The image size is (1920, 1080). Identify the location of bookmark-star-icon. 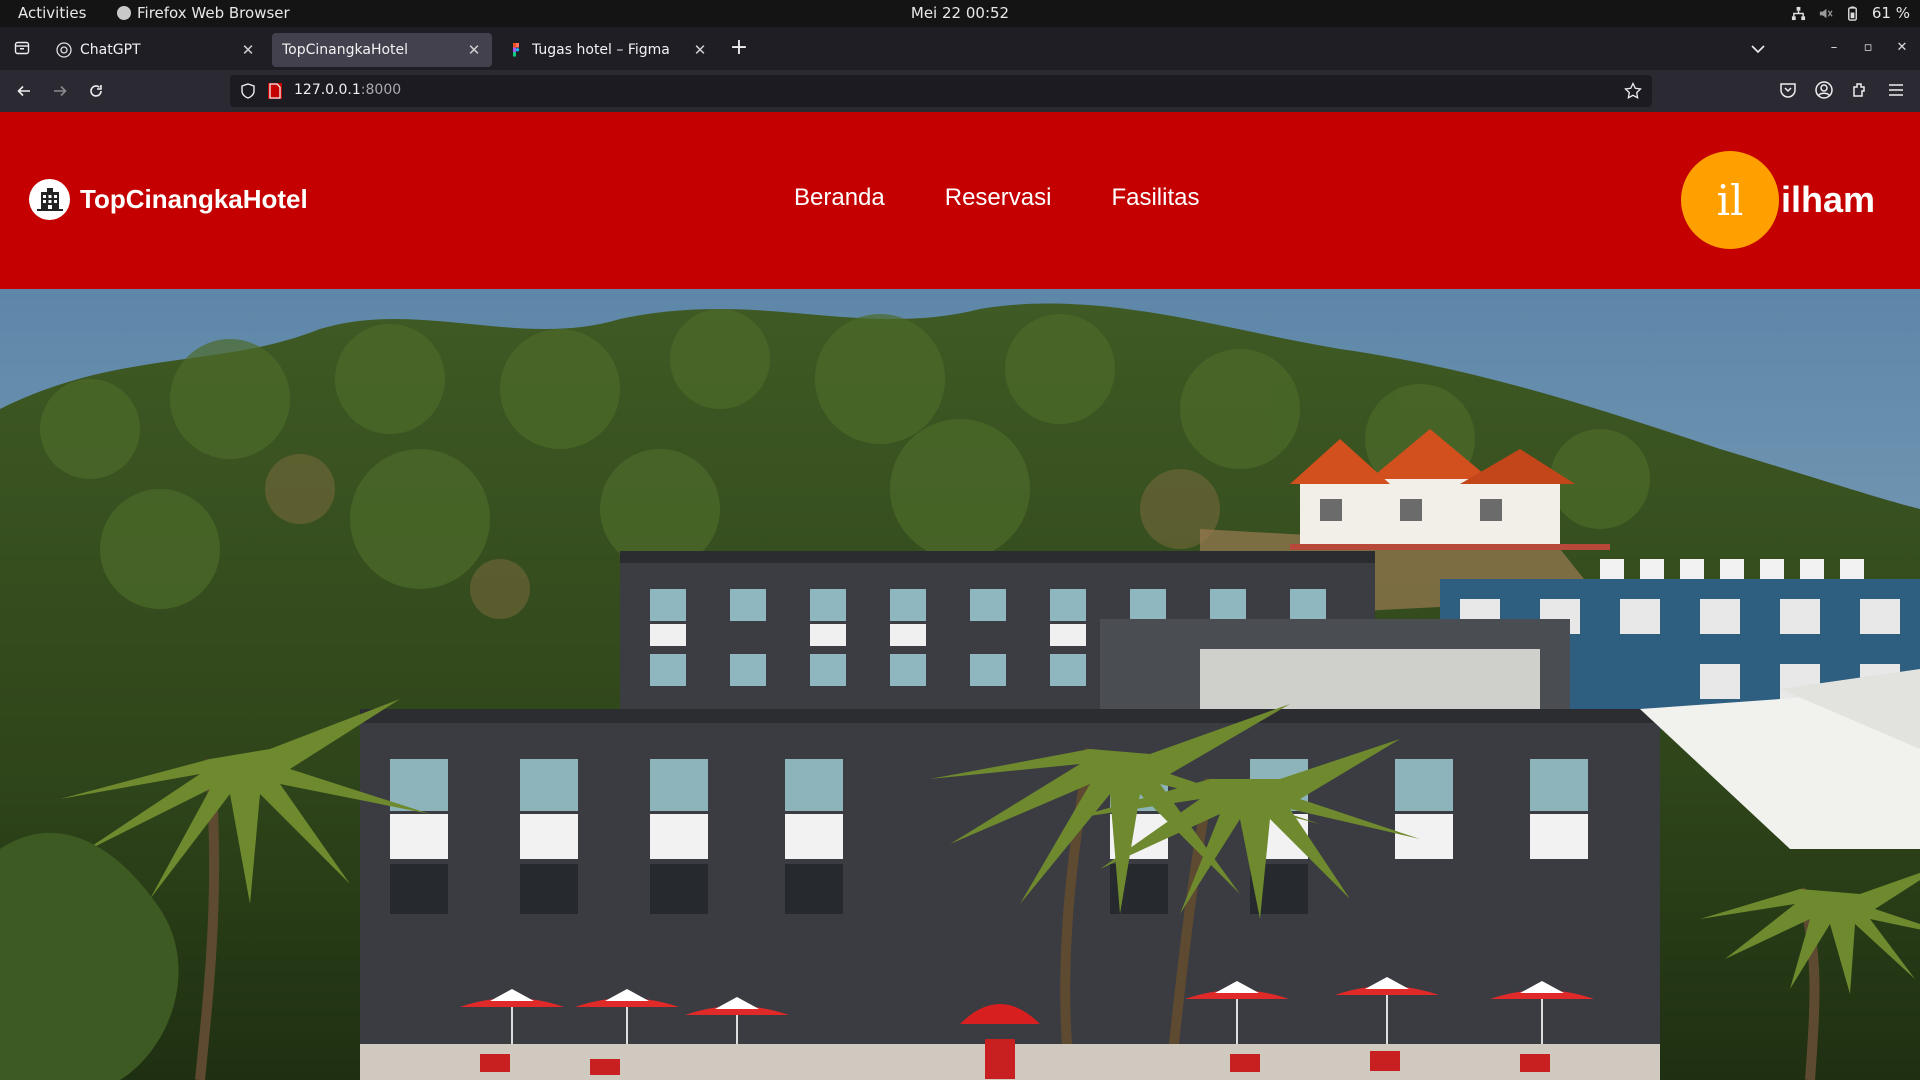
(1633, 91).